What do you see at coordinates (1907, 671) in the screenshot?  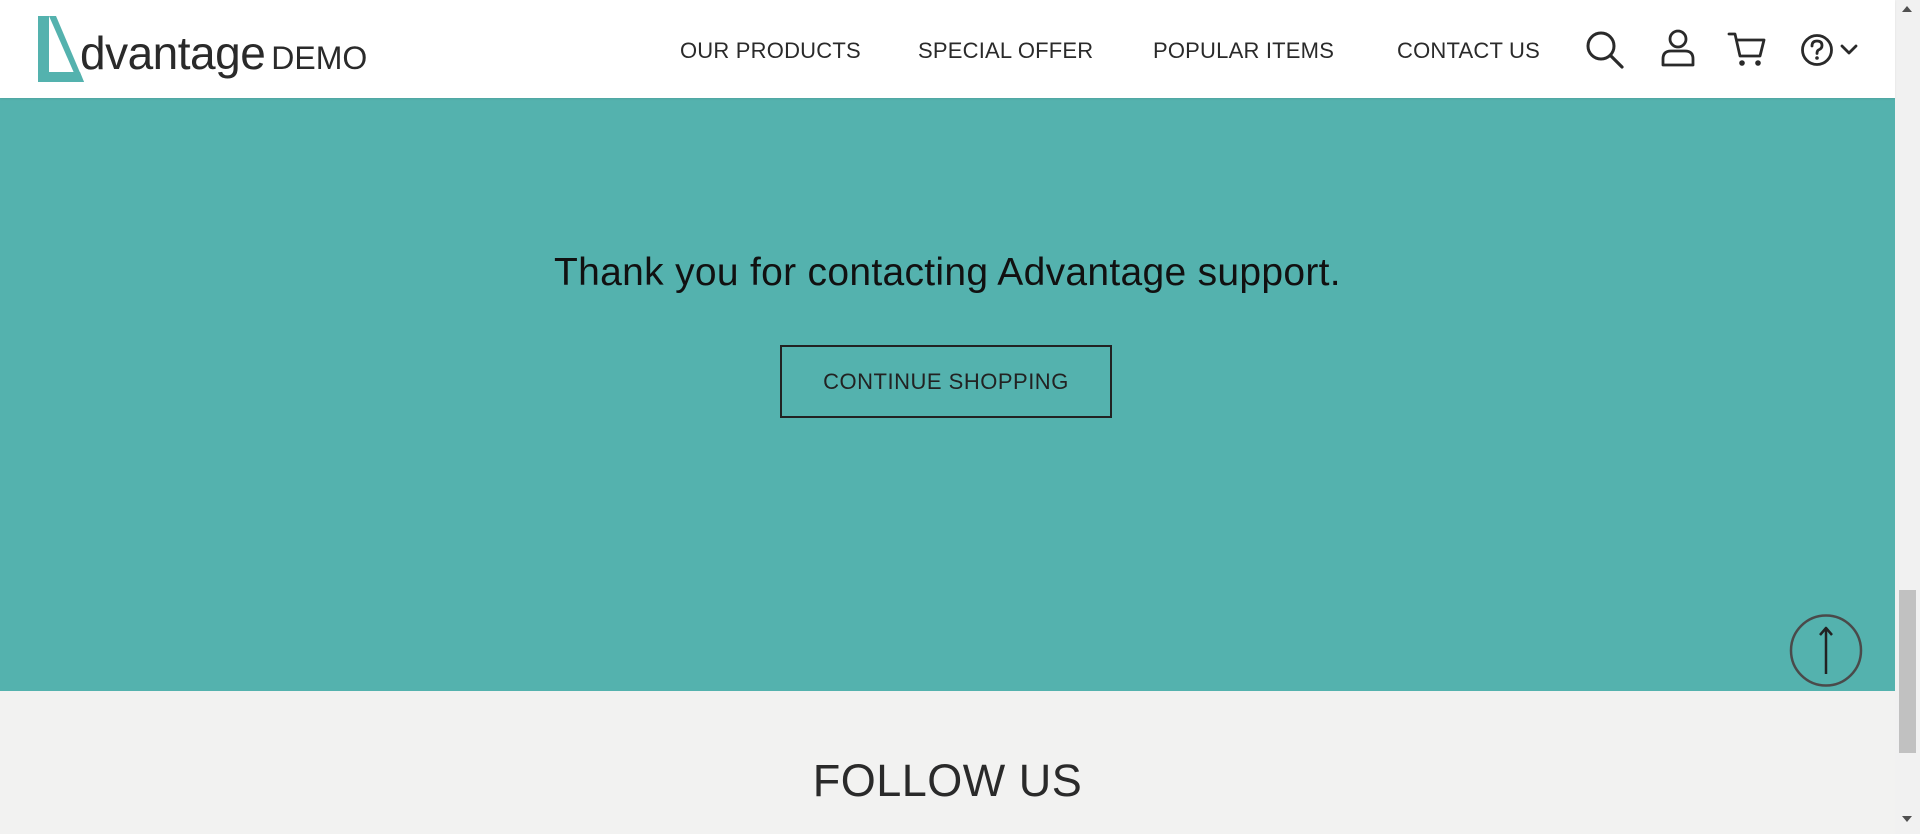 I see `scrollbar-thumb` at bounding box center [1907, 671].